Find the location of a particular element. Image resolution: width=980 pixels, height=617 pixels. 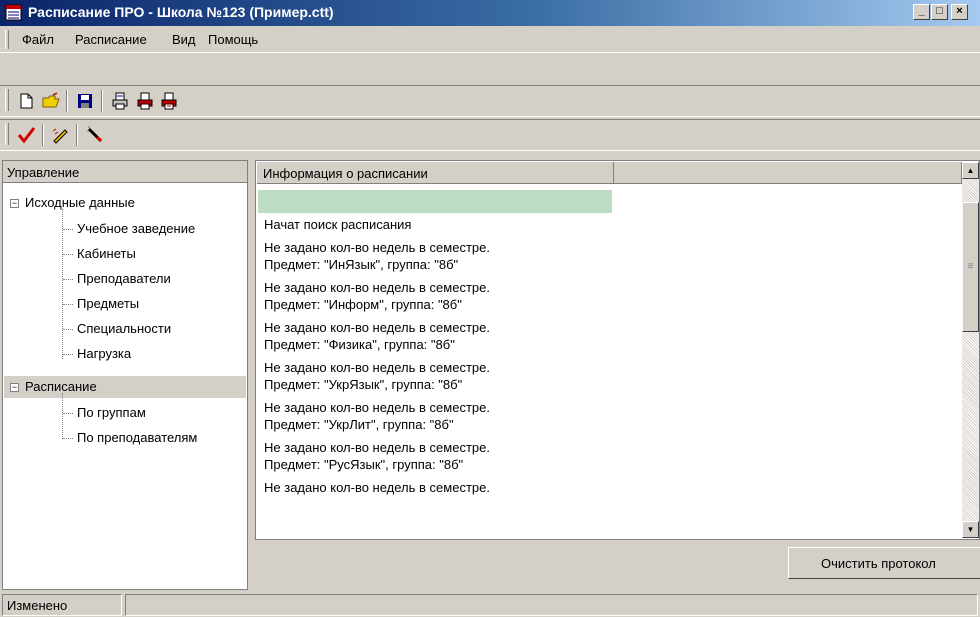

menu-schedule: Расписание is located at coordinates (111, 39).